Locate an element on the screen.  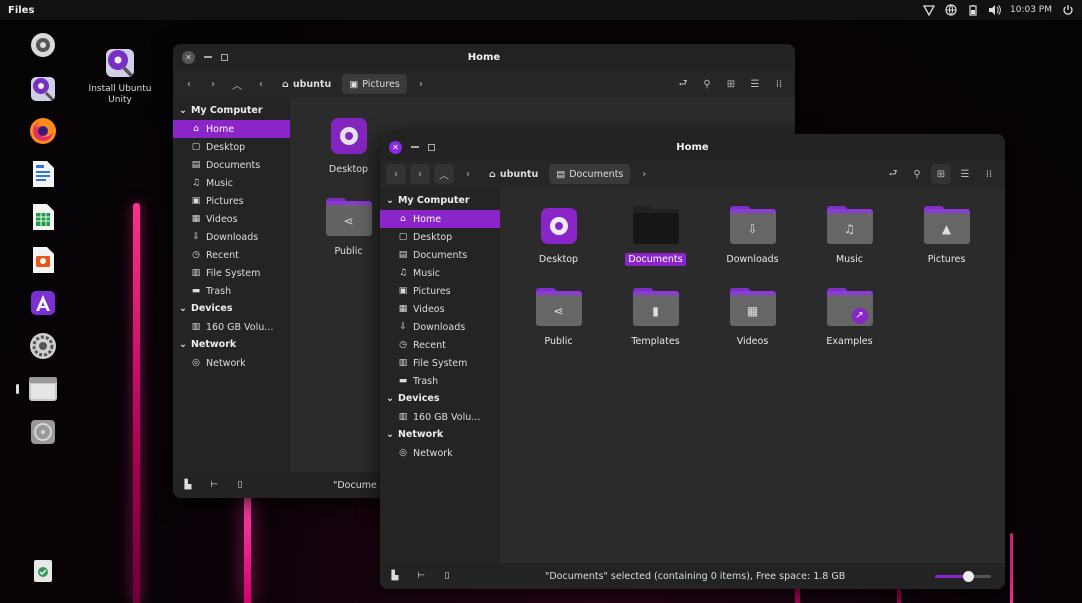
file-tile-downloads: ⇩ Downloads is located at coordinates (752, 236).